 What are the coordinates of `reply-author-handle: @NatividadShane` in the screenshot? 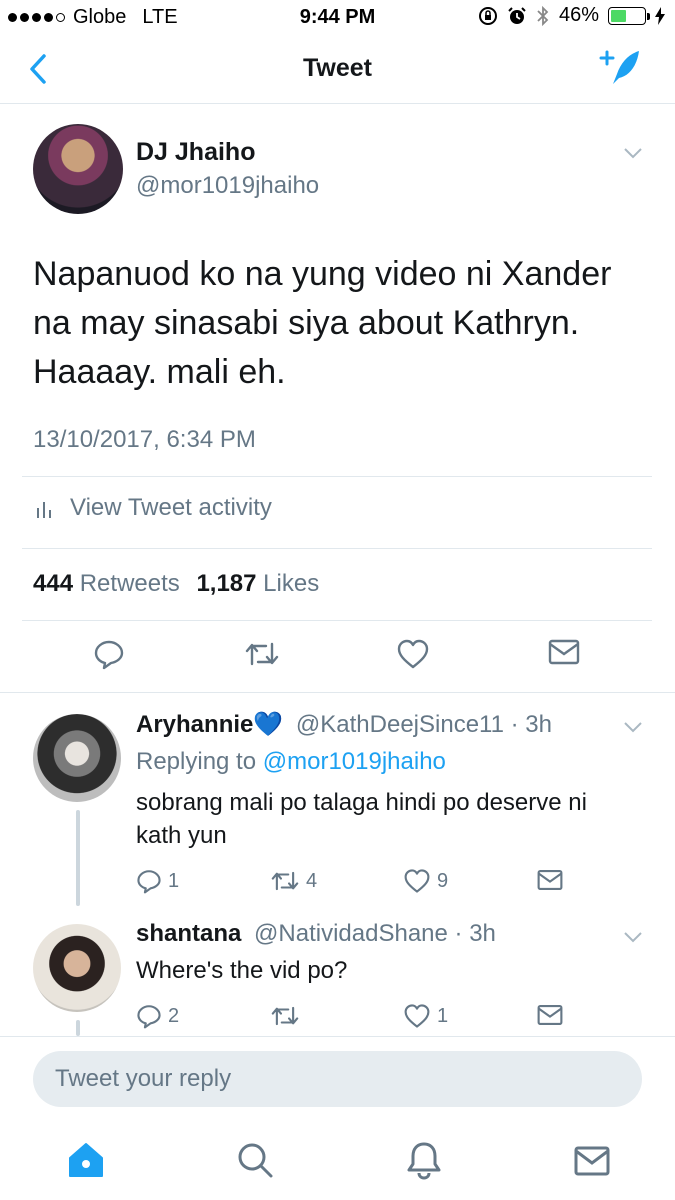 It's located at (351, 933).